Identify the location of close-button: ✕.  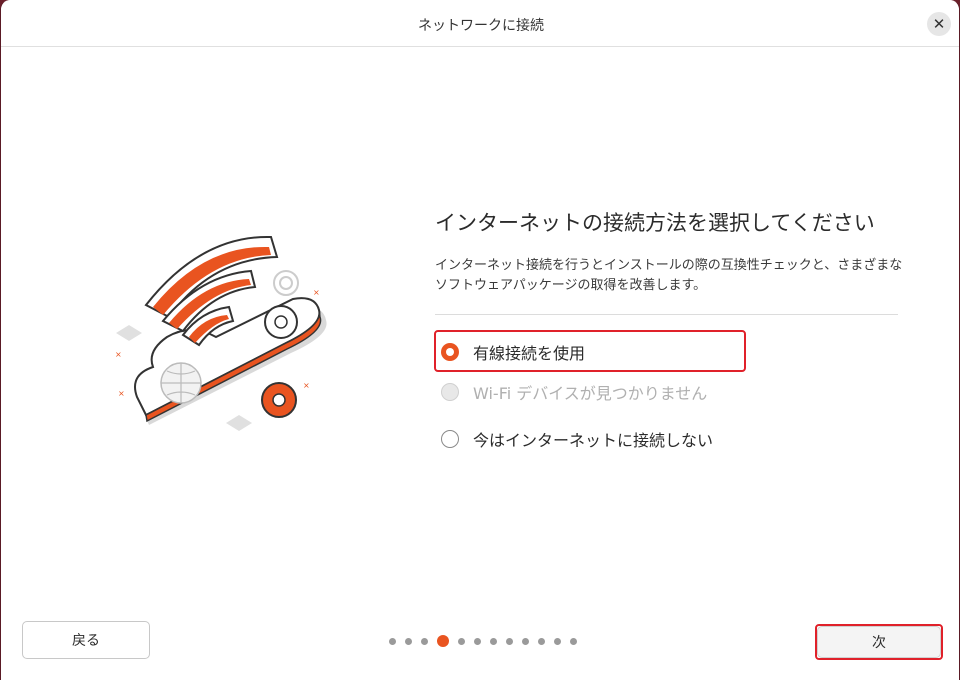
(939, 24).